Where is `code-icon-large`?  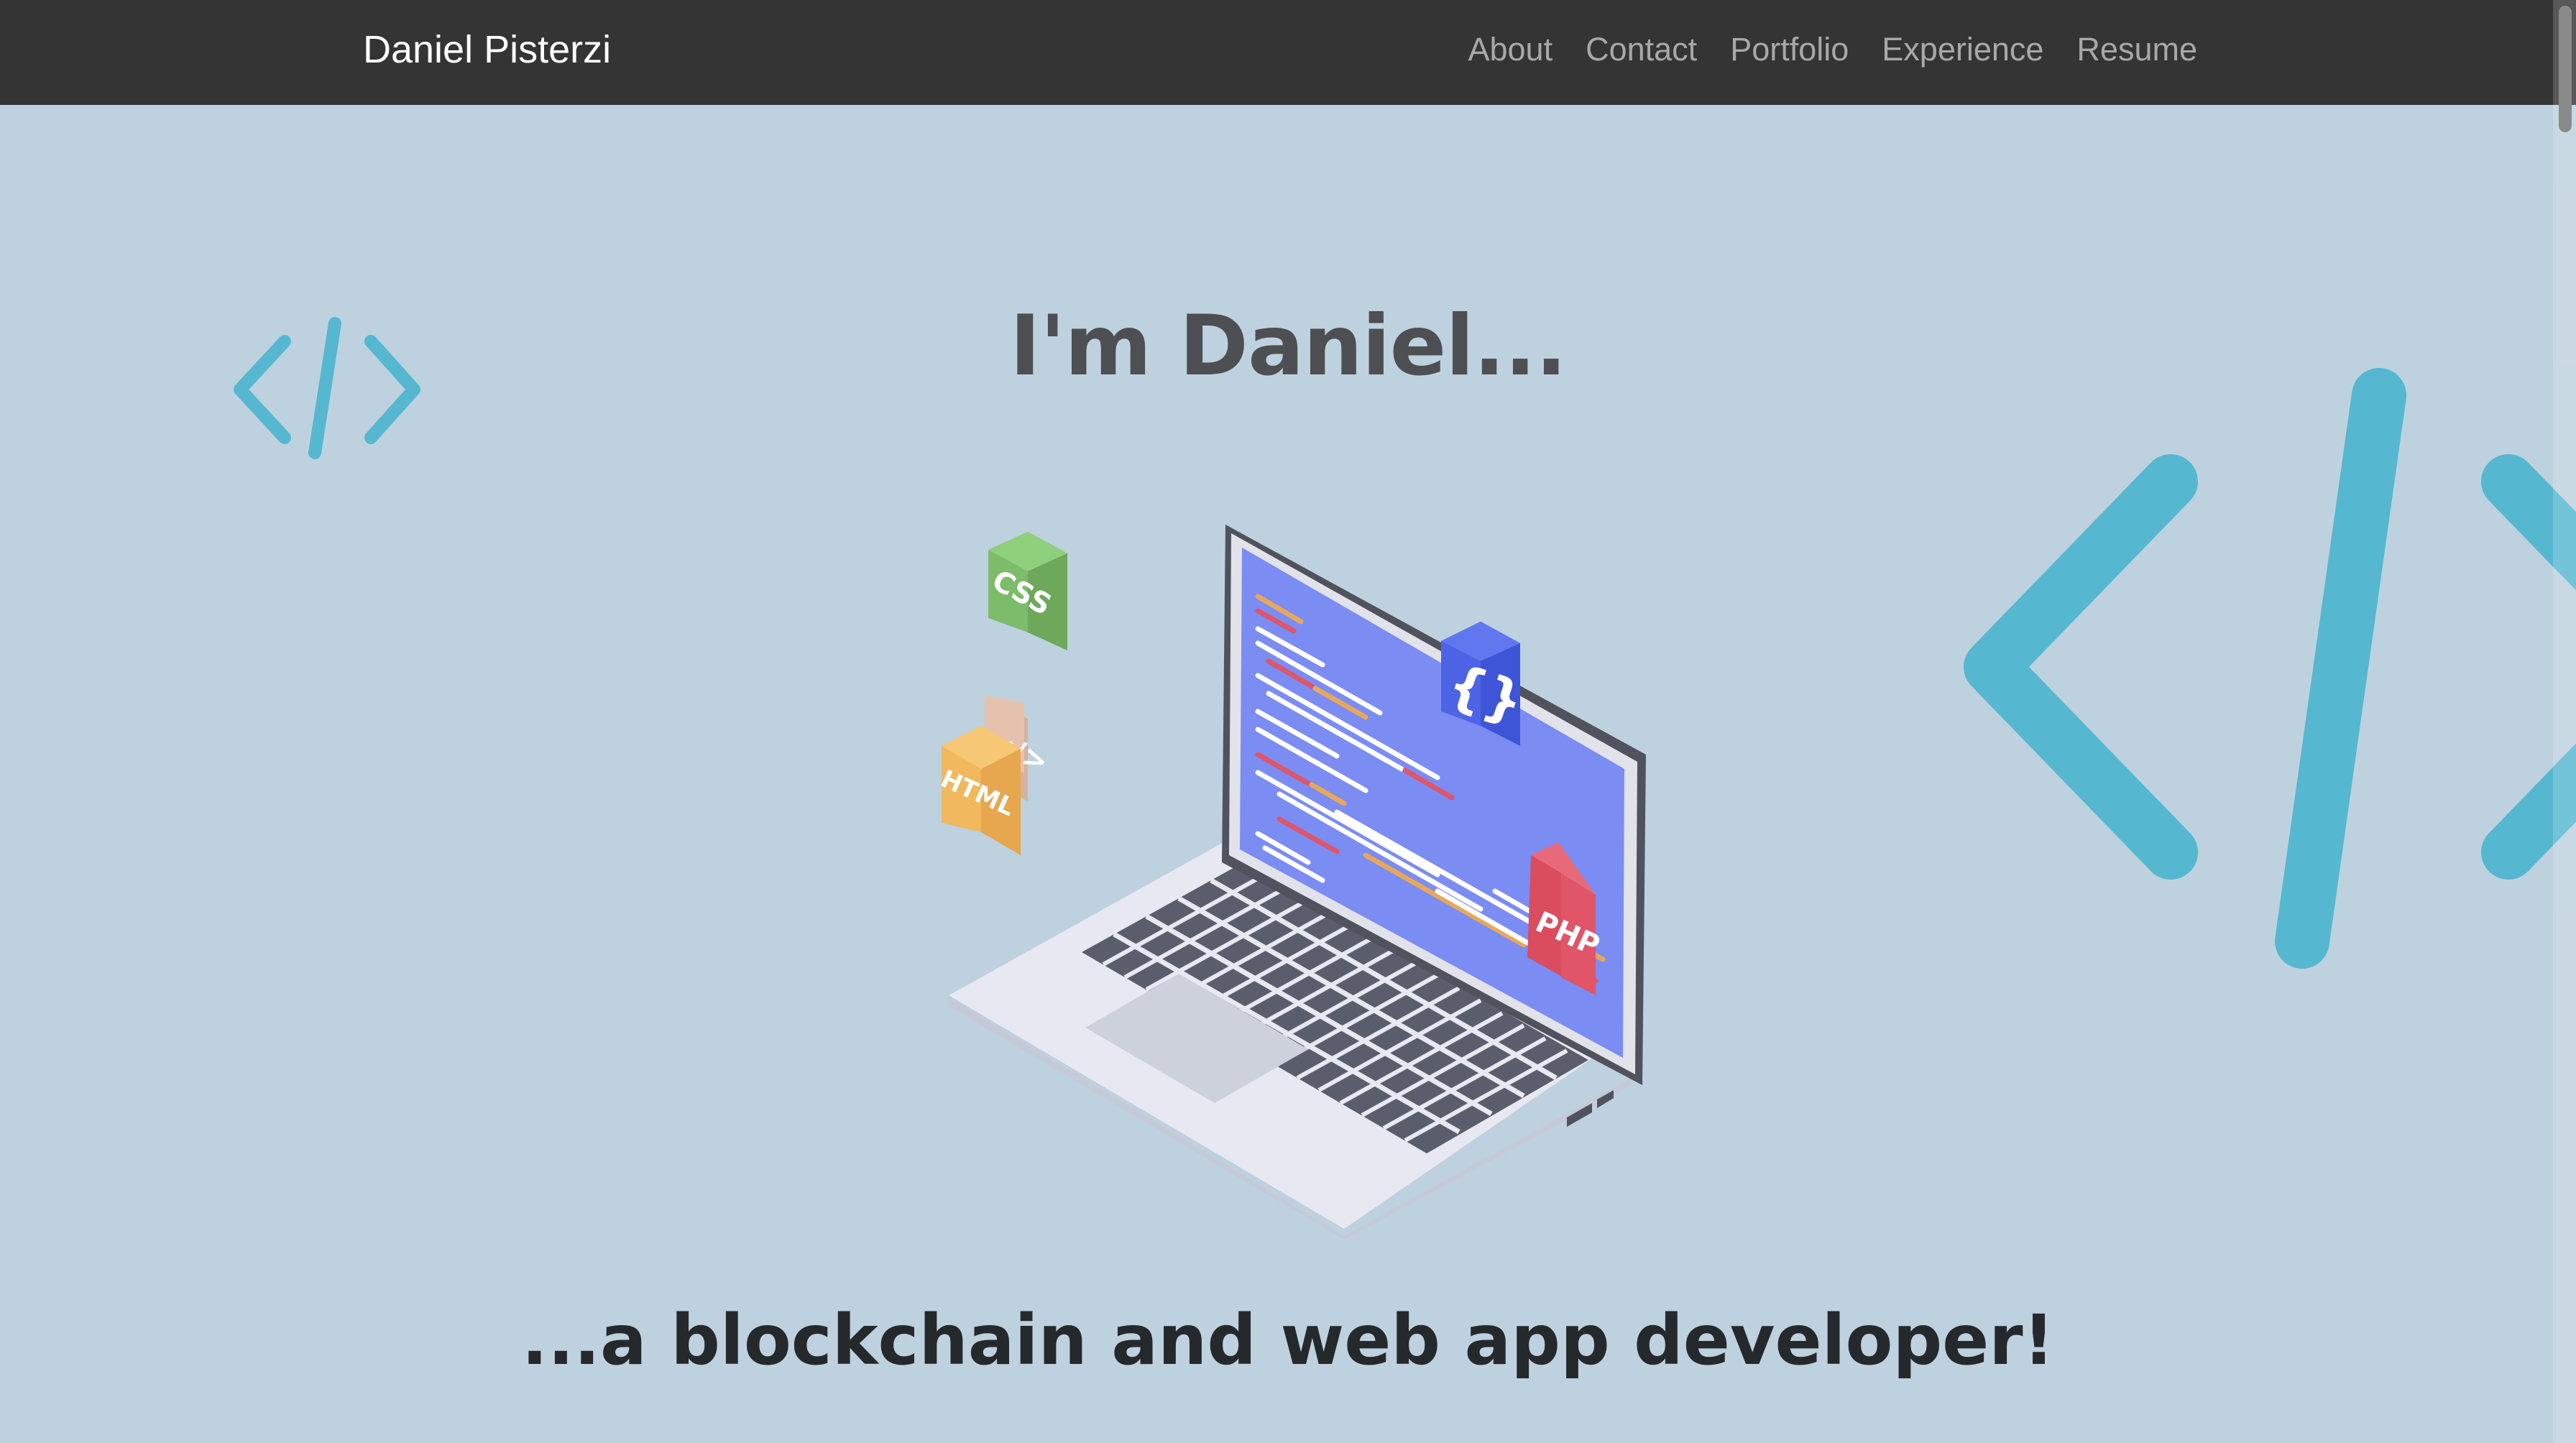
code-icon-large is located at coordinates (2270, 668).